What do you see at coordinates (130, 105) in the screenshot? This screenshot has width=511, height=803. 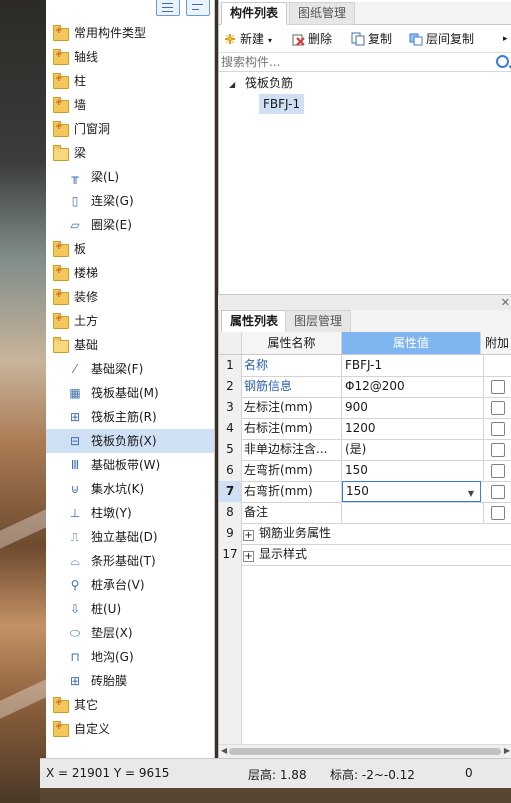 I see `tree-item: + 墙` at bounding box center [130, 105].